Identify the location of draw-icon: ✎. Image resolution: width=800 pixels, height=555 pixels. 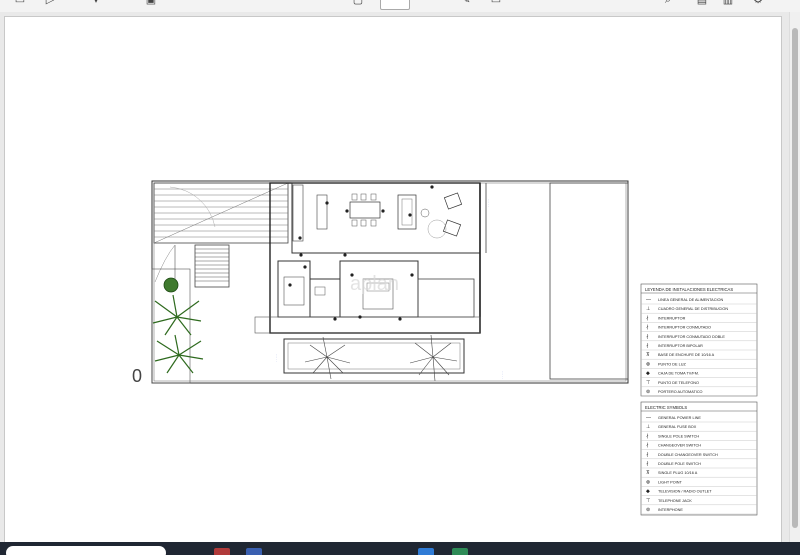
(466, 3).